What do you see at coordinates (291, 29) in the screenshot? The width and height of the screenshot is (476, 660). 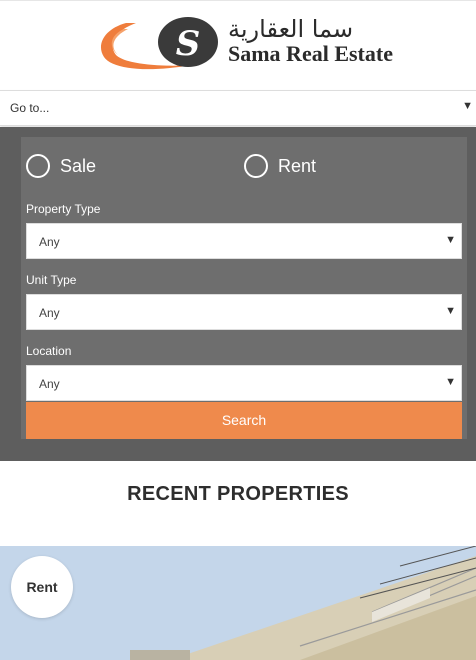 I see `logo-arabic-text: سما العقارية` at bounding box center [291, 29].